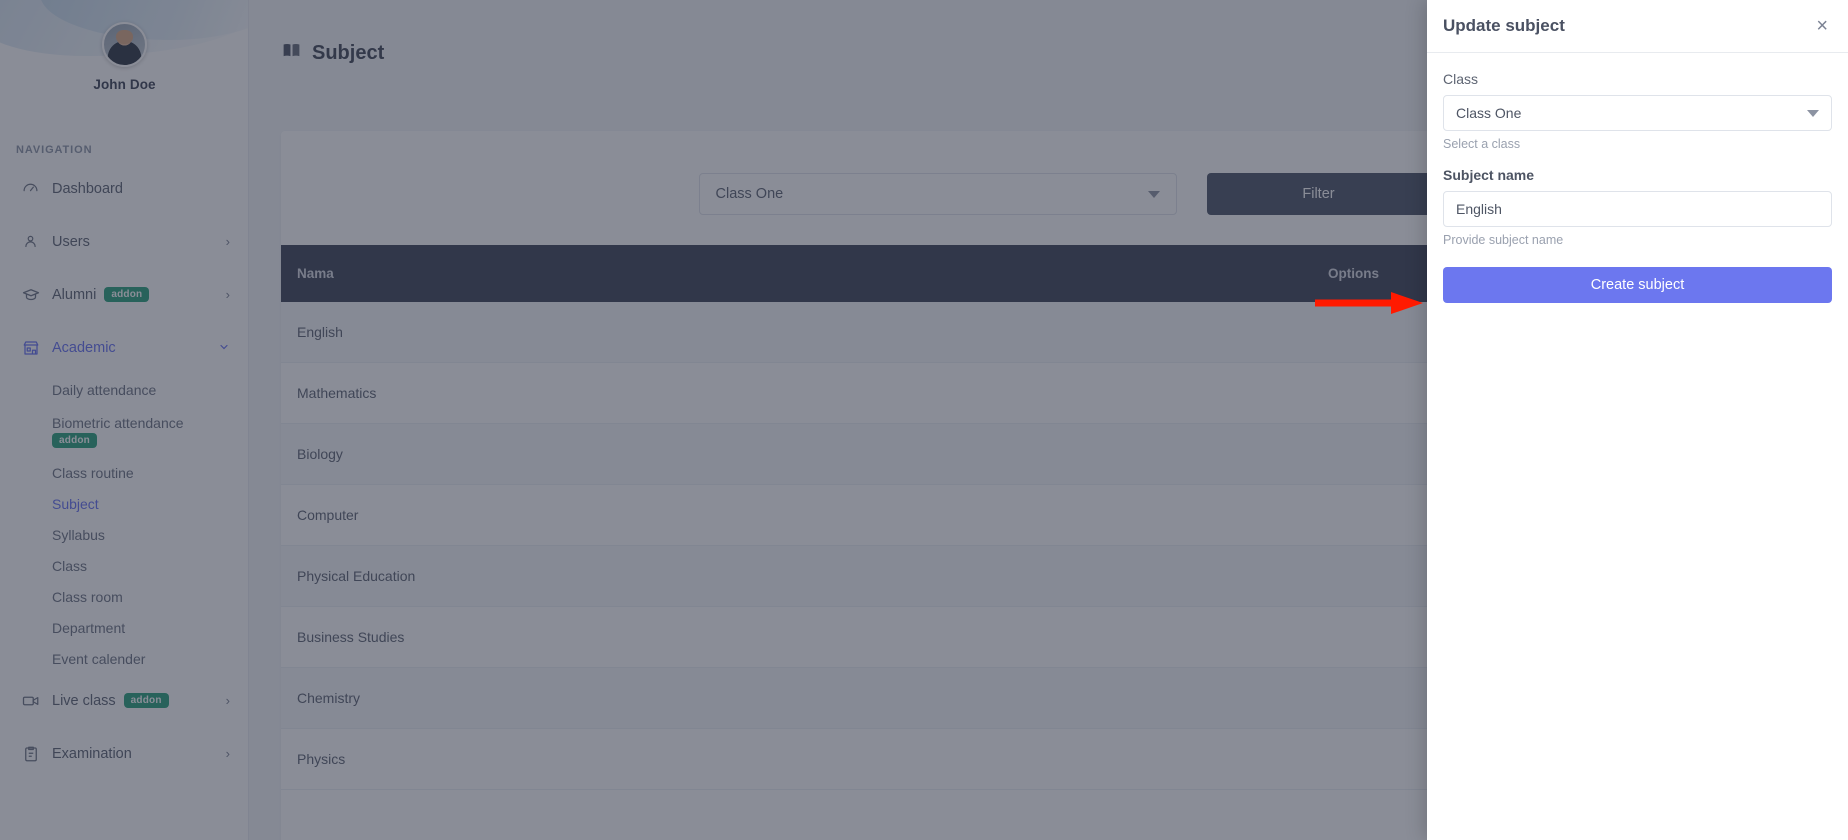  I want to click on sidebar-subitem-label: Subject, so click(75, 503).